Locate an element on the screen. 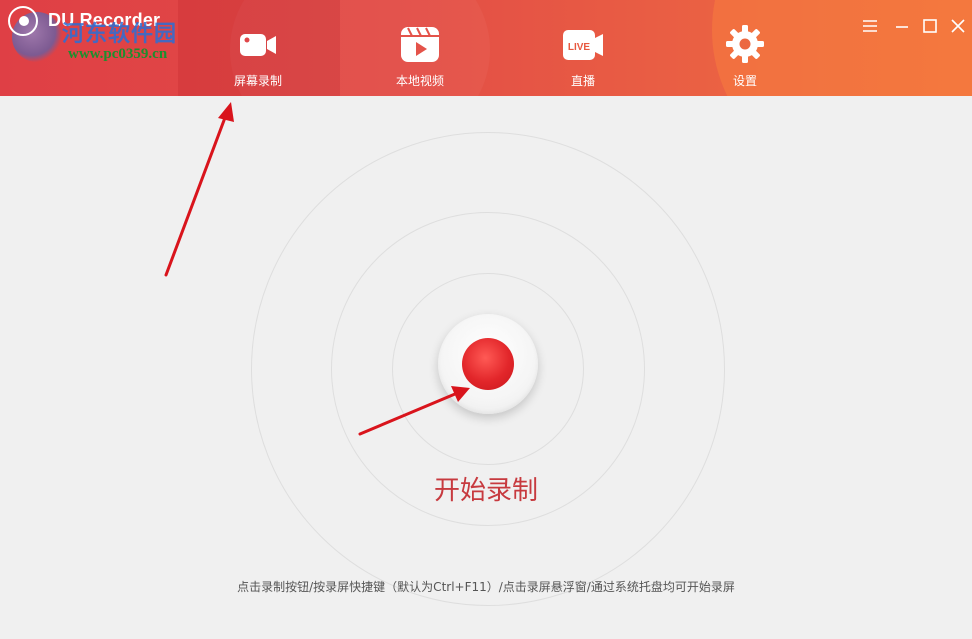 This screenshot has height=639, width=972. watermark-text: 河东软件园 is located at coordinates (120, 34).